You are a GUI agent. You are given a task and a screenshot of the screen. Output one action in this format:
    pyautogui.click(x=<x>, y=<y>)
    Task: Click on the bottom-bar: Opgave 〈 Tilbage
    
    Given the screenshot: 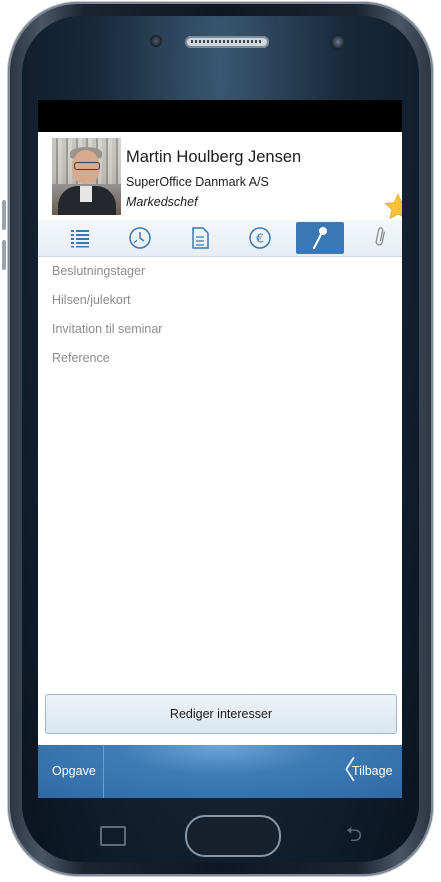 What is the action you would take?
    pyautogui.click(x=220, y=771)
    